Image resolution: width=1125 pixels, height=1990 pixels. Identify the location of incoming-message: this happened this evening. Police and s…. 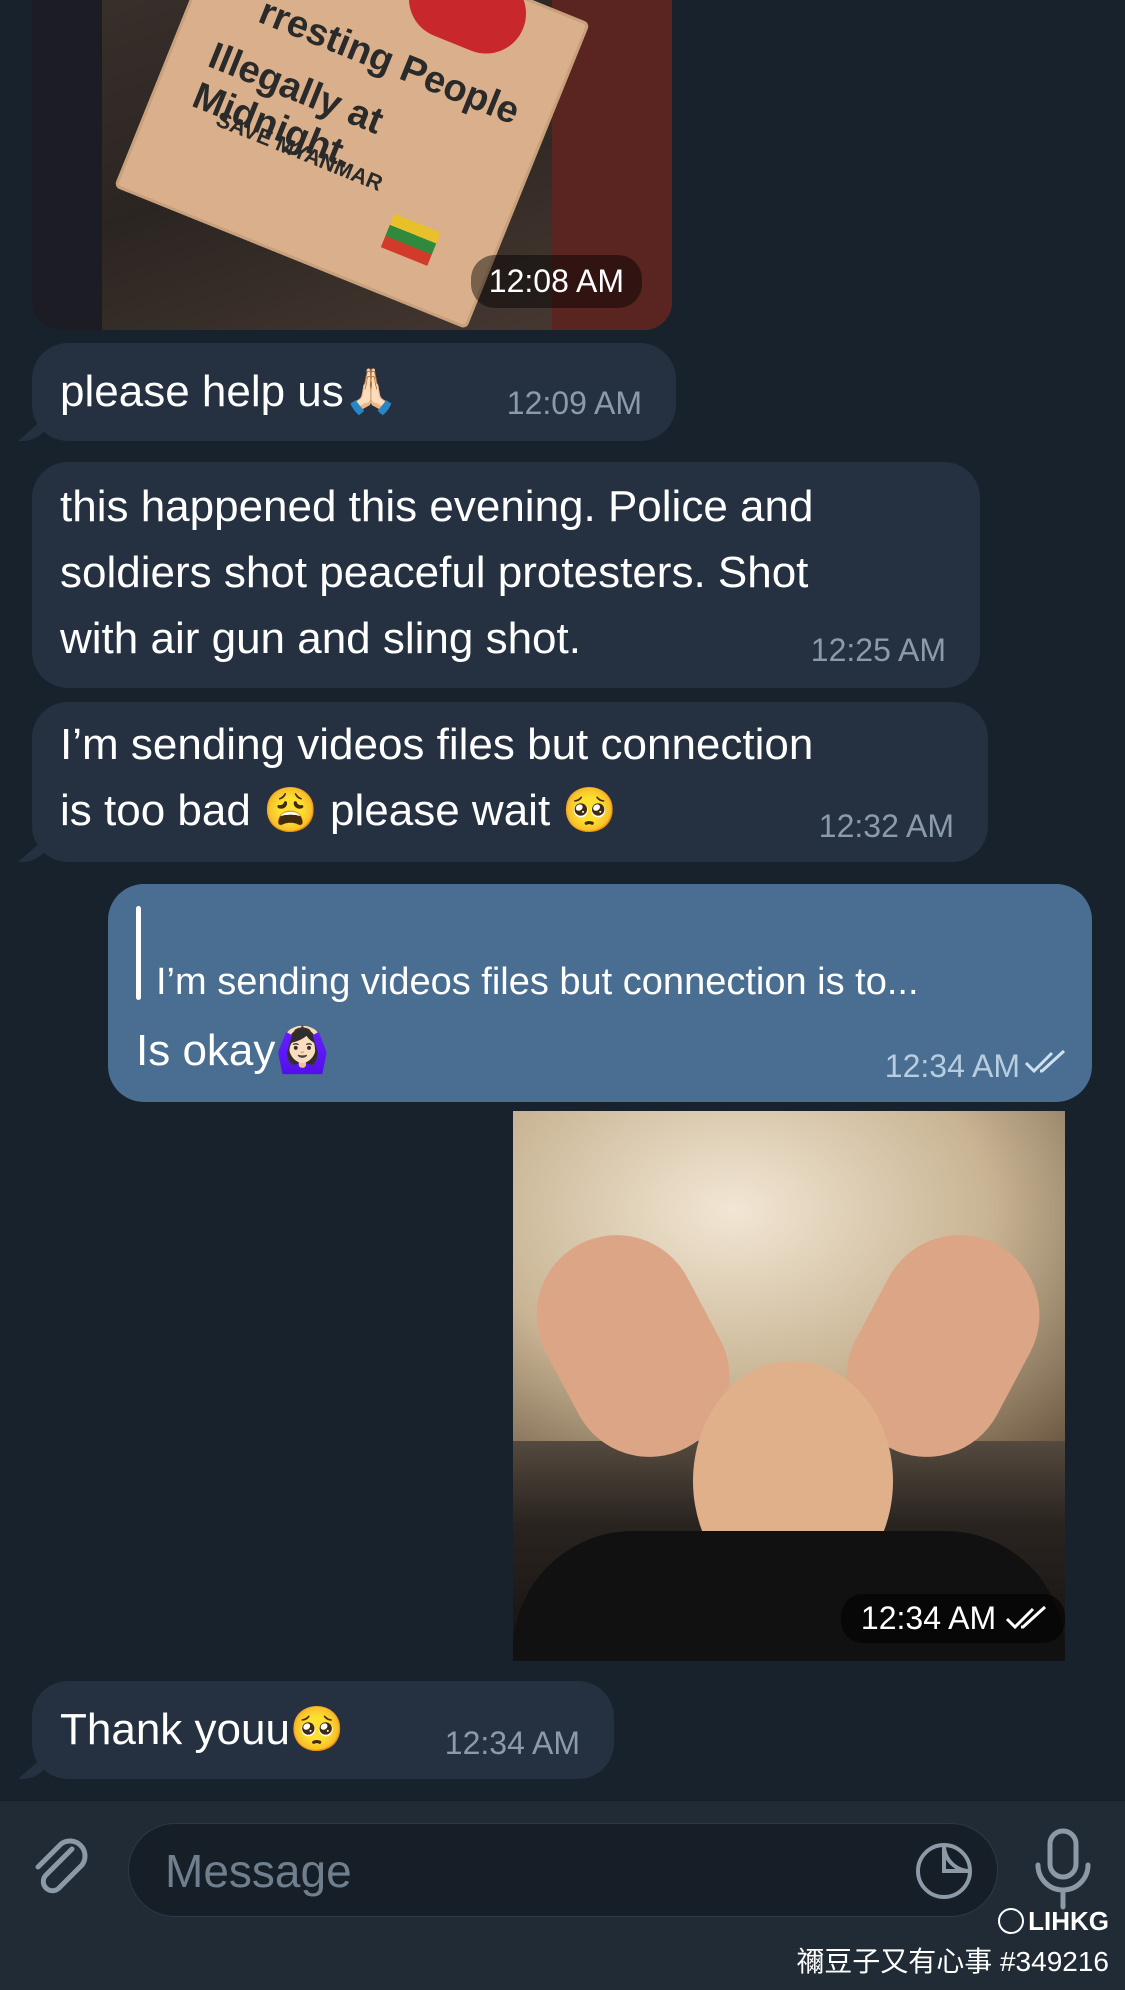
(506, 575).